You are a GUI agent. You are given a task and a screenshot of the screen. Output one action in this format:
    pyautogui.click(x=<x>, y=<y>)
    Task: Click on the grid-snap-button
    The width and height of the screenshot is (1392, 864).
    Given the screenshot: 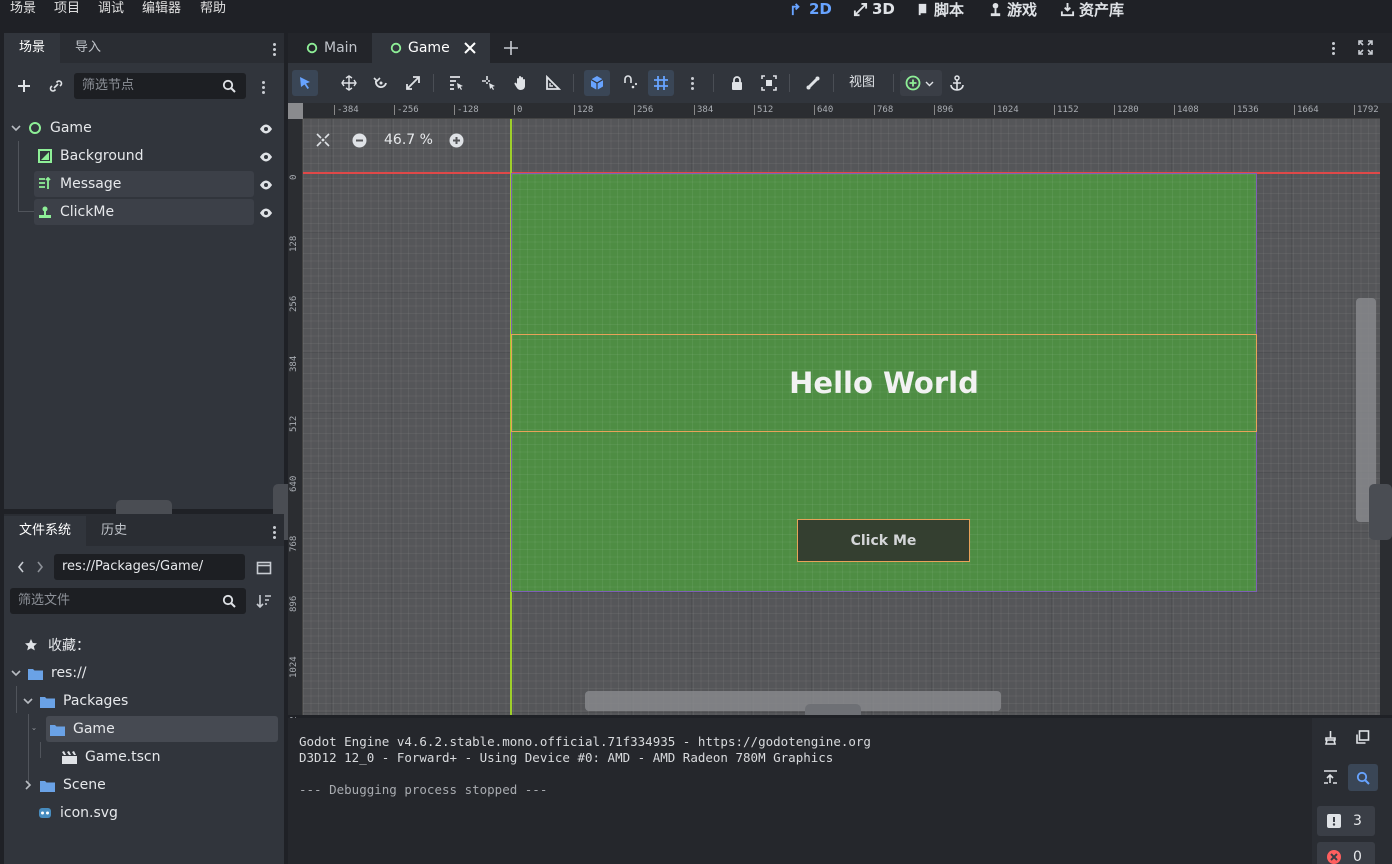 What is the action you would take?
    pyautogui.click(x=661, y=83)
    